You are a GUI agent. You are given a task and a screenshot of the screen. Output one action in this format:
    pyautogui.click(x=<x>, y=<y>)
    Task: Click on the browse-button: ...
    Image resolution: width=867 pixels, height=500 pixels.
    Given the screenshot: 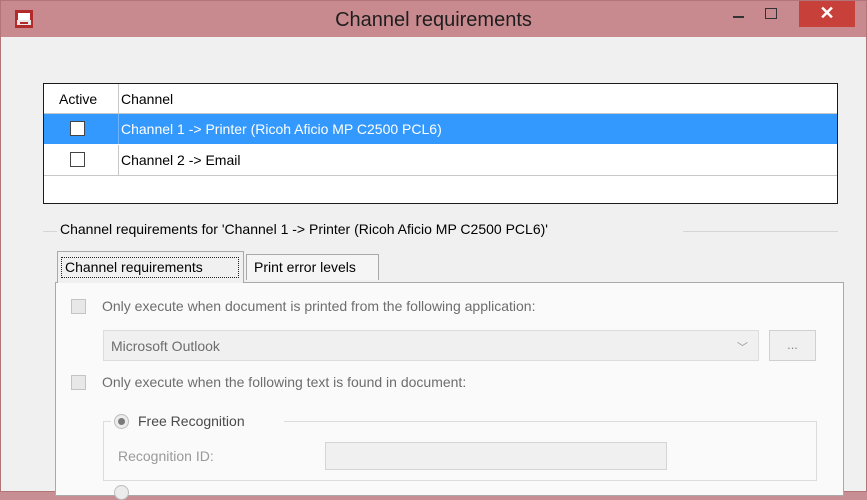 What is the action you would take?
    pyautogui.click(x=792, y=345)
    